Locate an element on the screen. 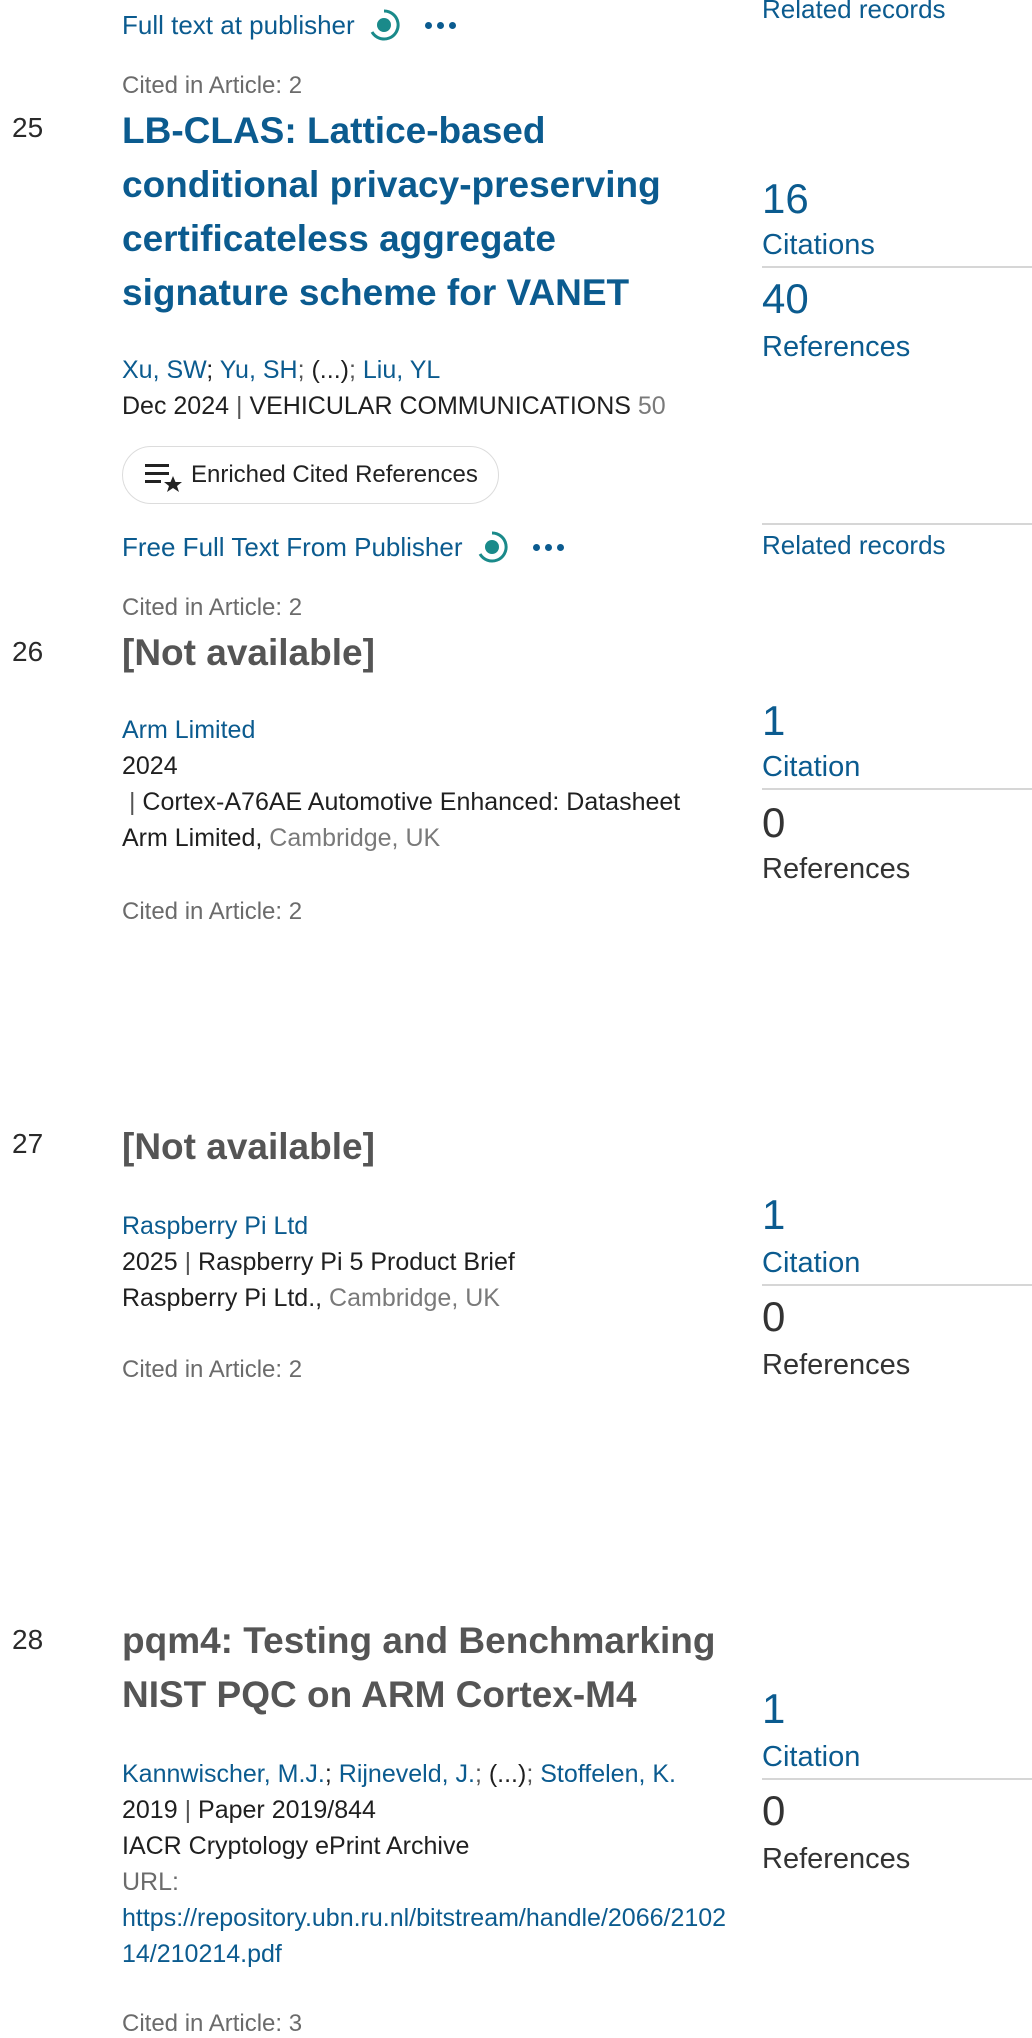 This screenshot has width=1032, height=2038. author-link: Kannwischer, M.J. is located at coordinates (223, 1774).